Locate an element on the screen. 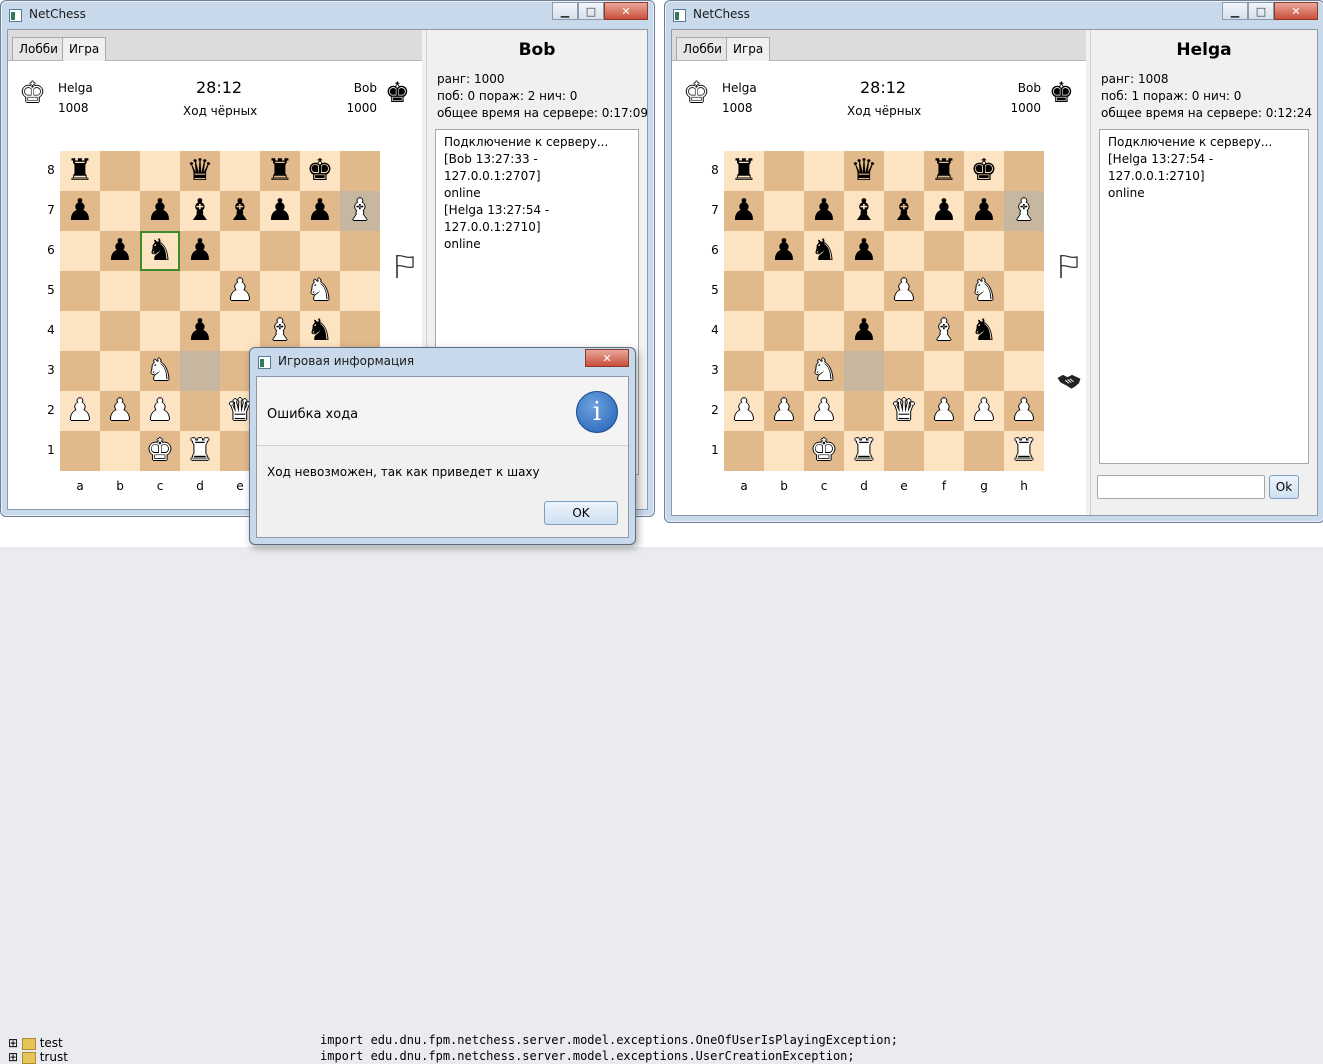 This screenshot has width=1323, height=1064. square-b5 is located at coordinates (784, 291).